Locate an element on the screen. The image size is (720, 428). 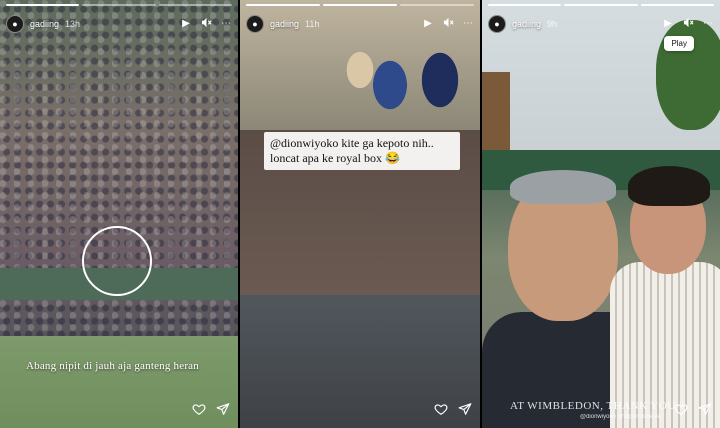
time-ago: 9h is located at coordinates (552, 24).